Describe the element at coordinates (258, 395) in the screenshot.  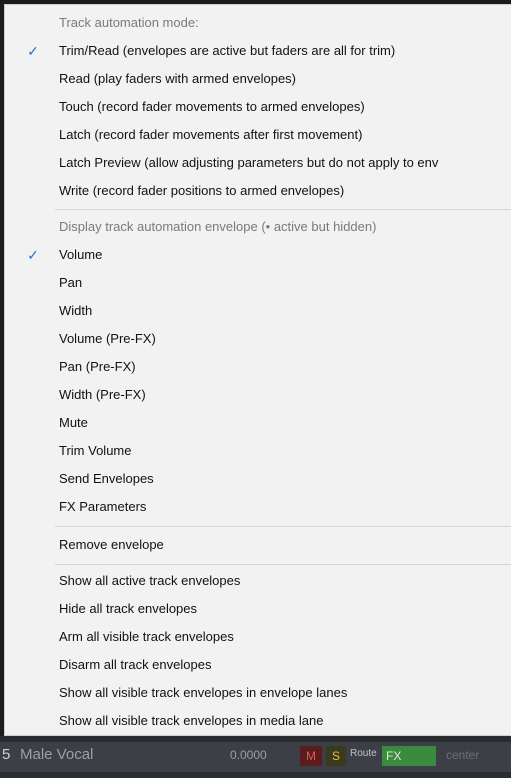
I see `menu-item-width-pre-fx: Width (Pre-FX)` at that location.